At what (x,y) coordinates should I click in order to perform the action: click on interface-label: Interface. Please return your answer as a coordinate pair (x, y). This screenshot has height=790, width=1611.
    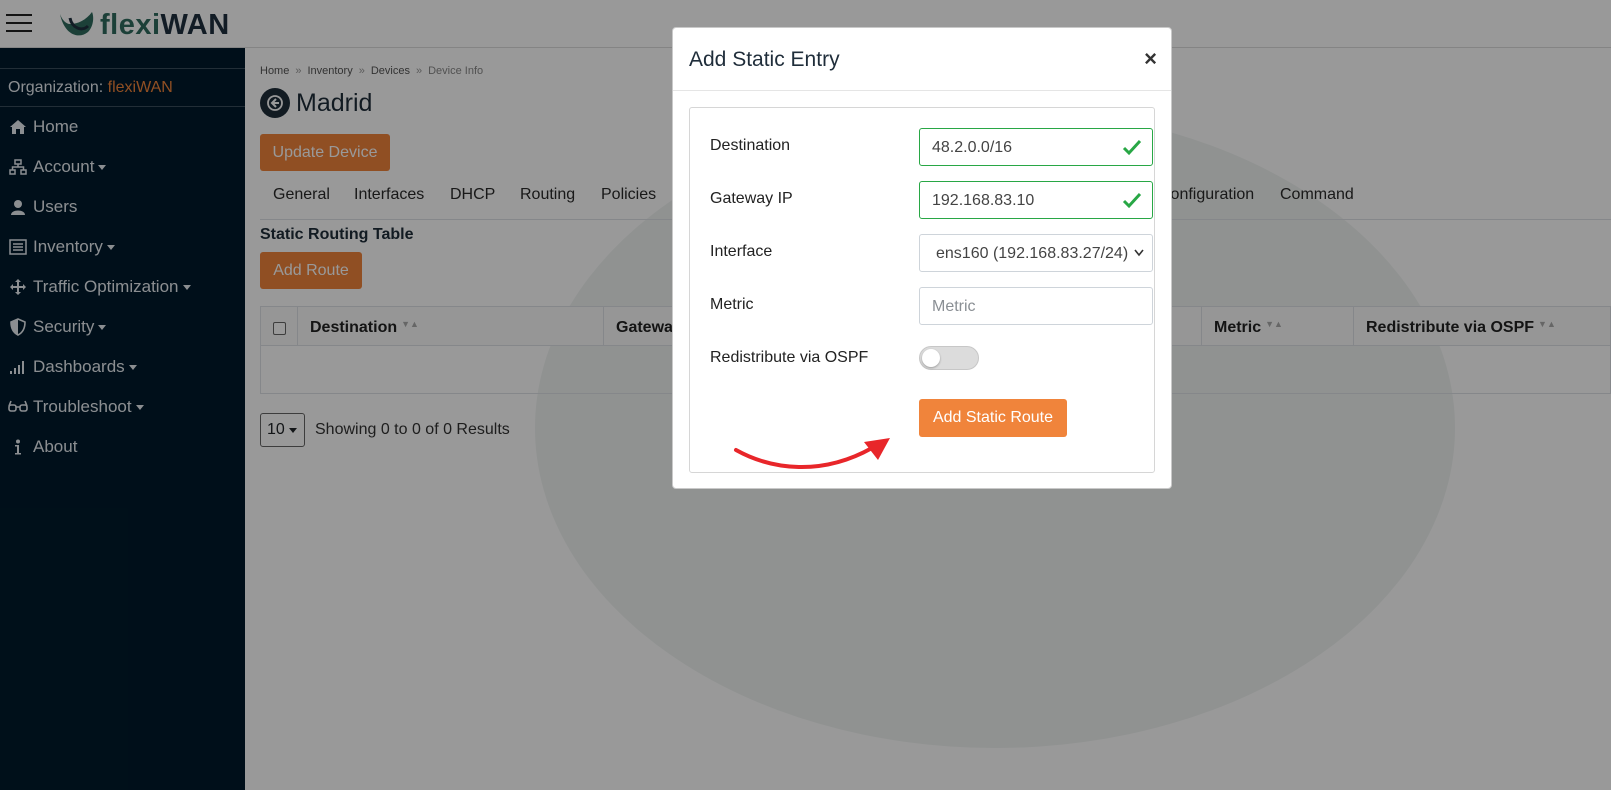
    Looking at the image, I should click on (741, 251).